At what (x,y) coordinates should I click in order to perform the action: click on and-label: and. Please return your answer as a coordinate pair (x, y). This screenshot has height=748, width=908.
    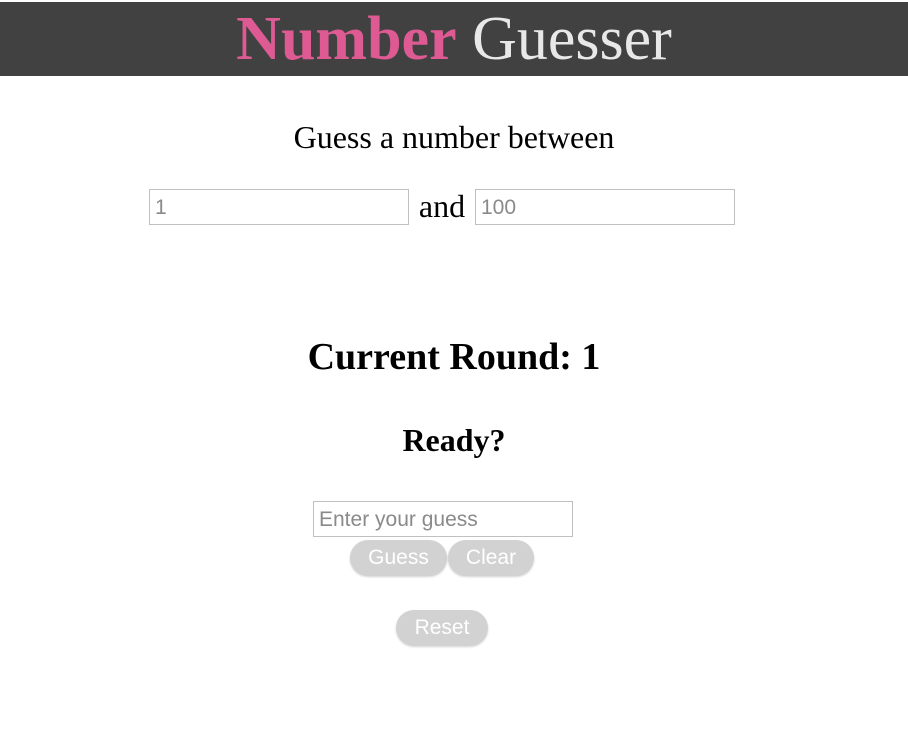
    Looking at the image, I should click on (442, 206).